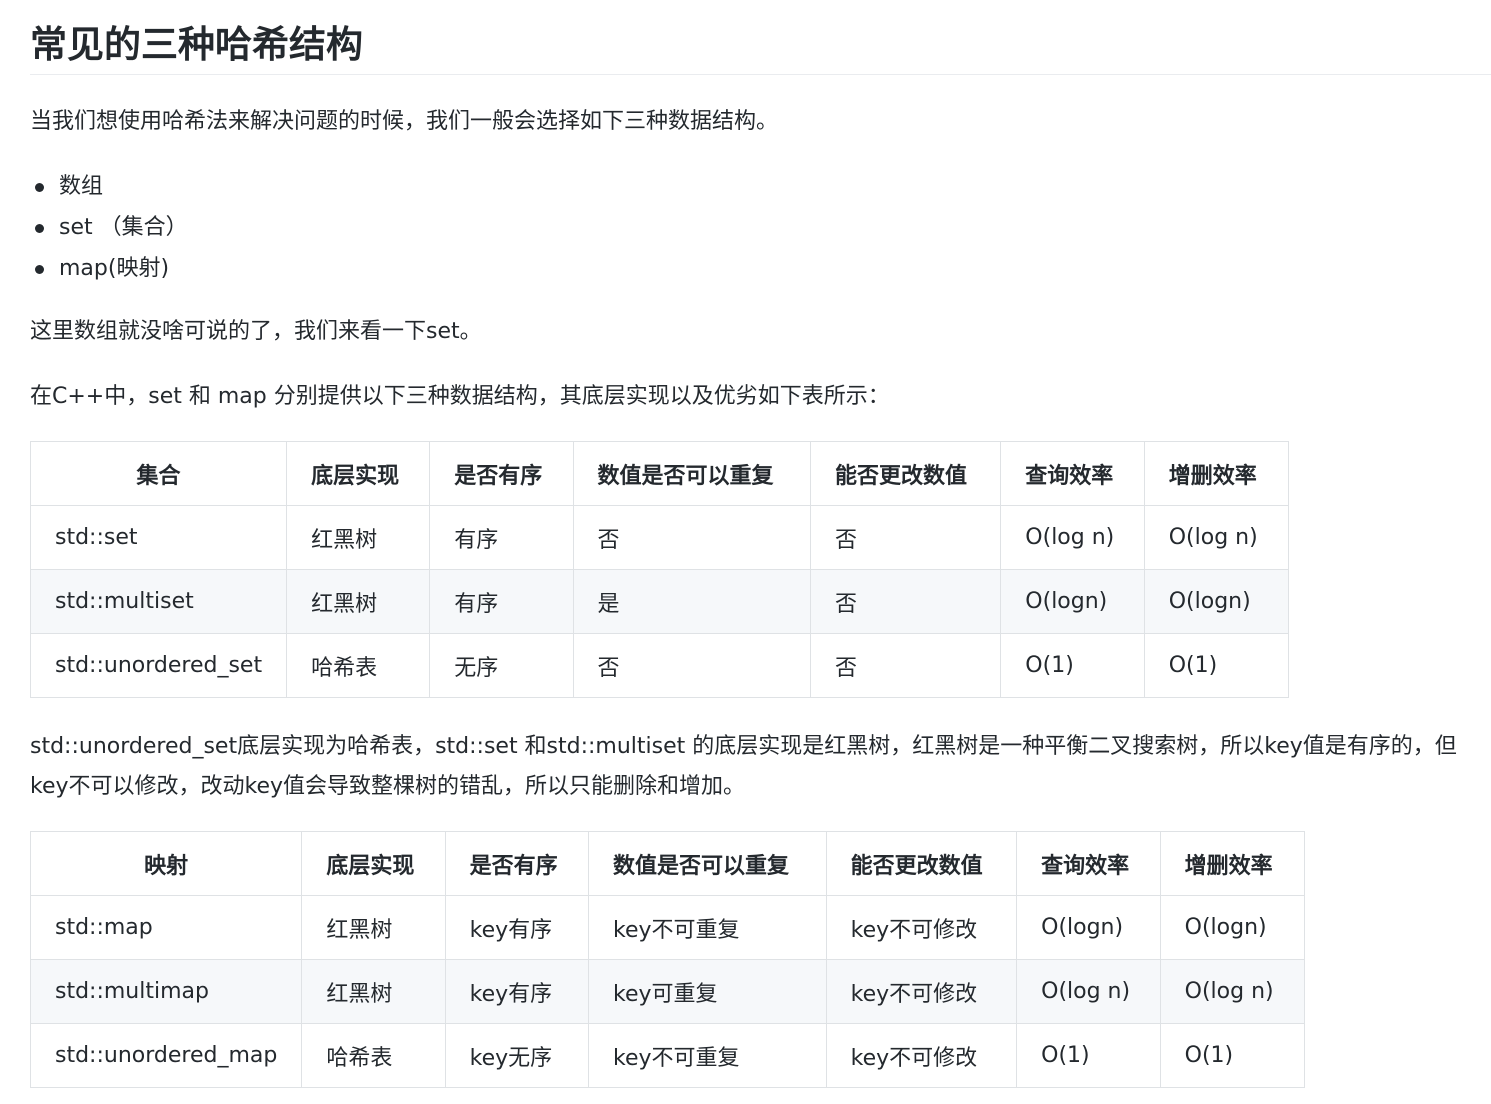 The height and width of the screenshot is (1104, 1491). I want to click on set-paragraph: 这里数组就没啥可说的了，我们来看一下set。, so click(256, 331).